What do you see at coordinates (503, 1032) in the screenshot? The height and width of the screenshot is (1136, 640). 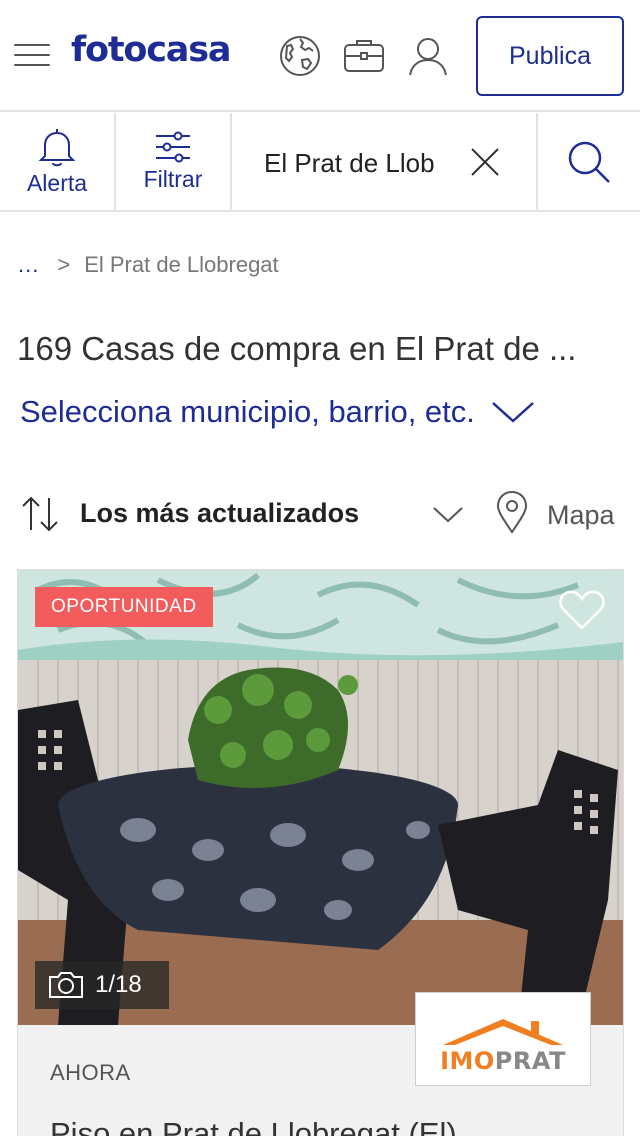 I see `house-roof-icon` at bounding box center [503, 1032].